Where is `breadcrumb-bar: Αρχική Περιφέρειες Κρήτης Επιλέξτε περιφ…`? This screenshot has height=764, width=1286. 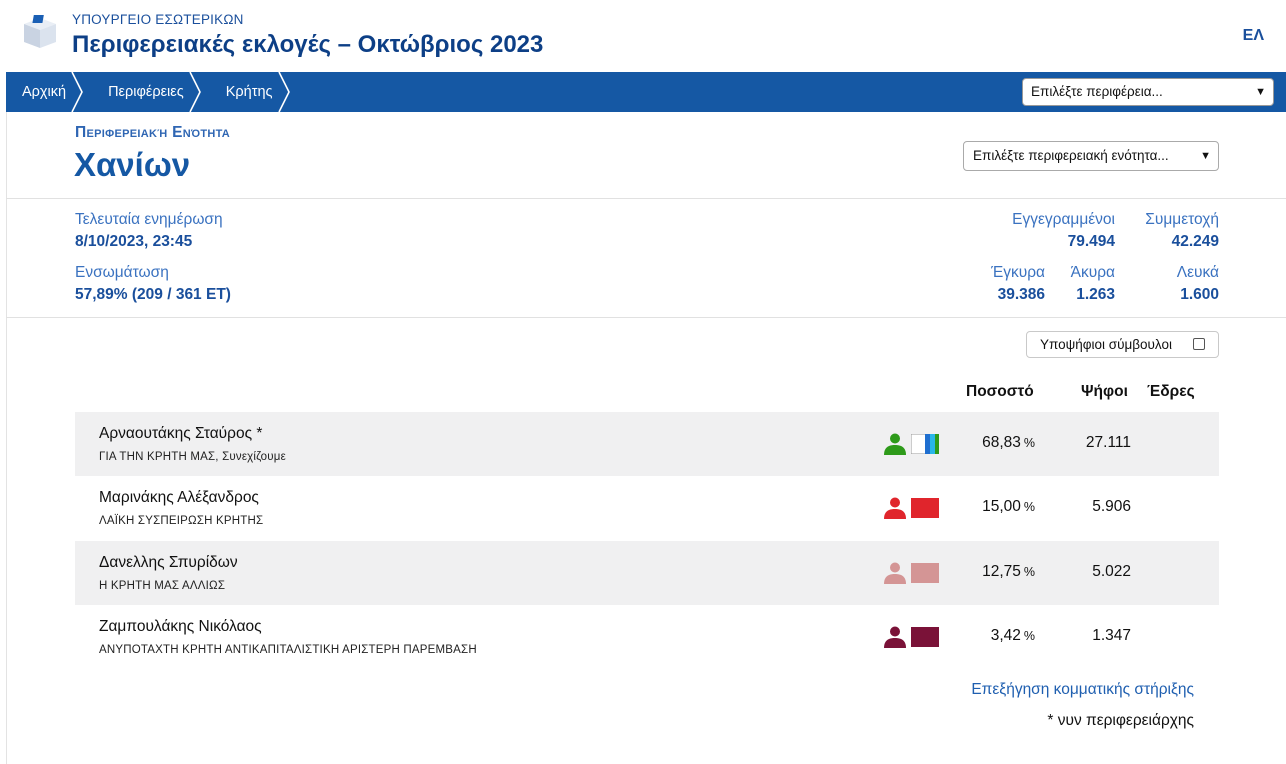 breadcrumb-bar: Αρχική Περιφέρειες Κρήτης Επιλέξτε περιφ… is located at coordinates (646, 92).